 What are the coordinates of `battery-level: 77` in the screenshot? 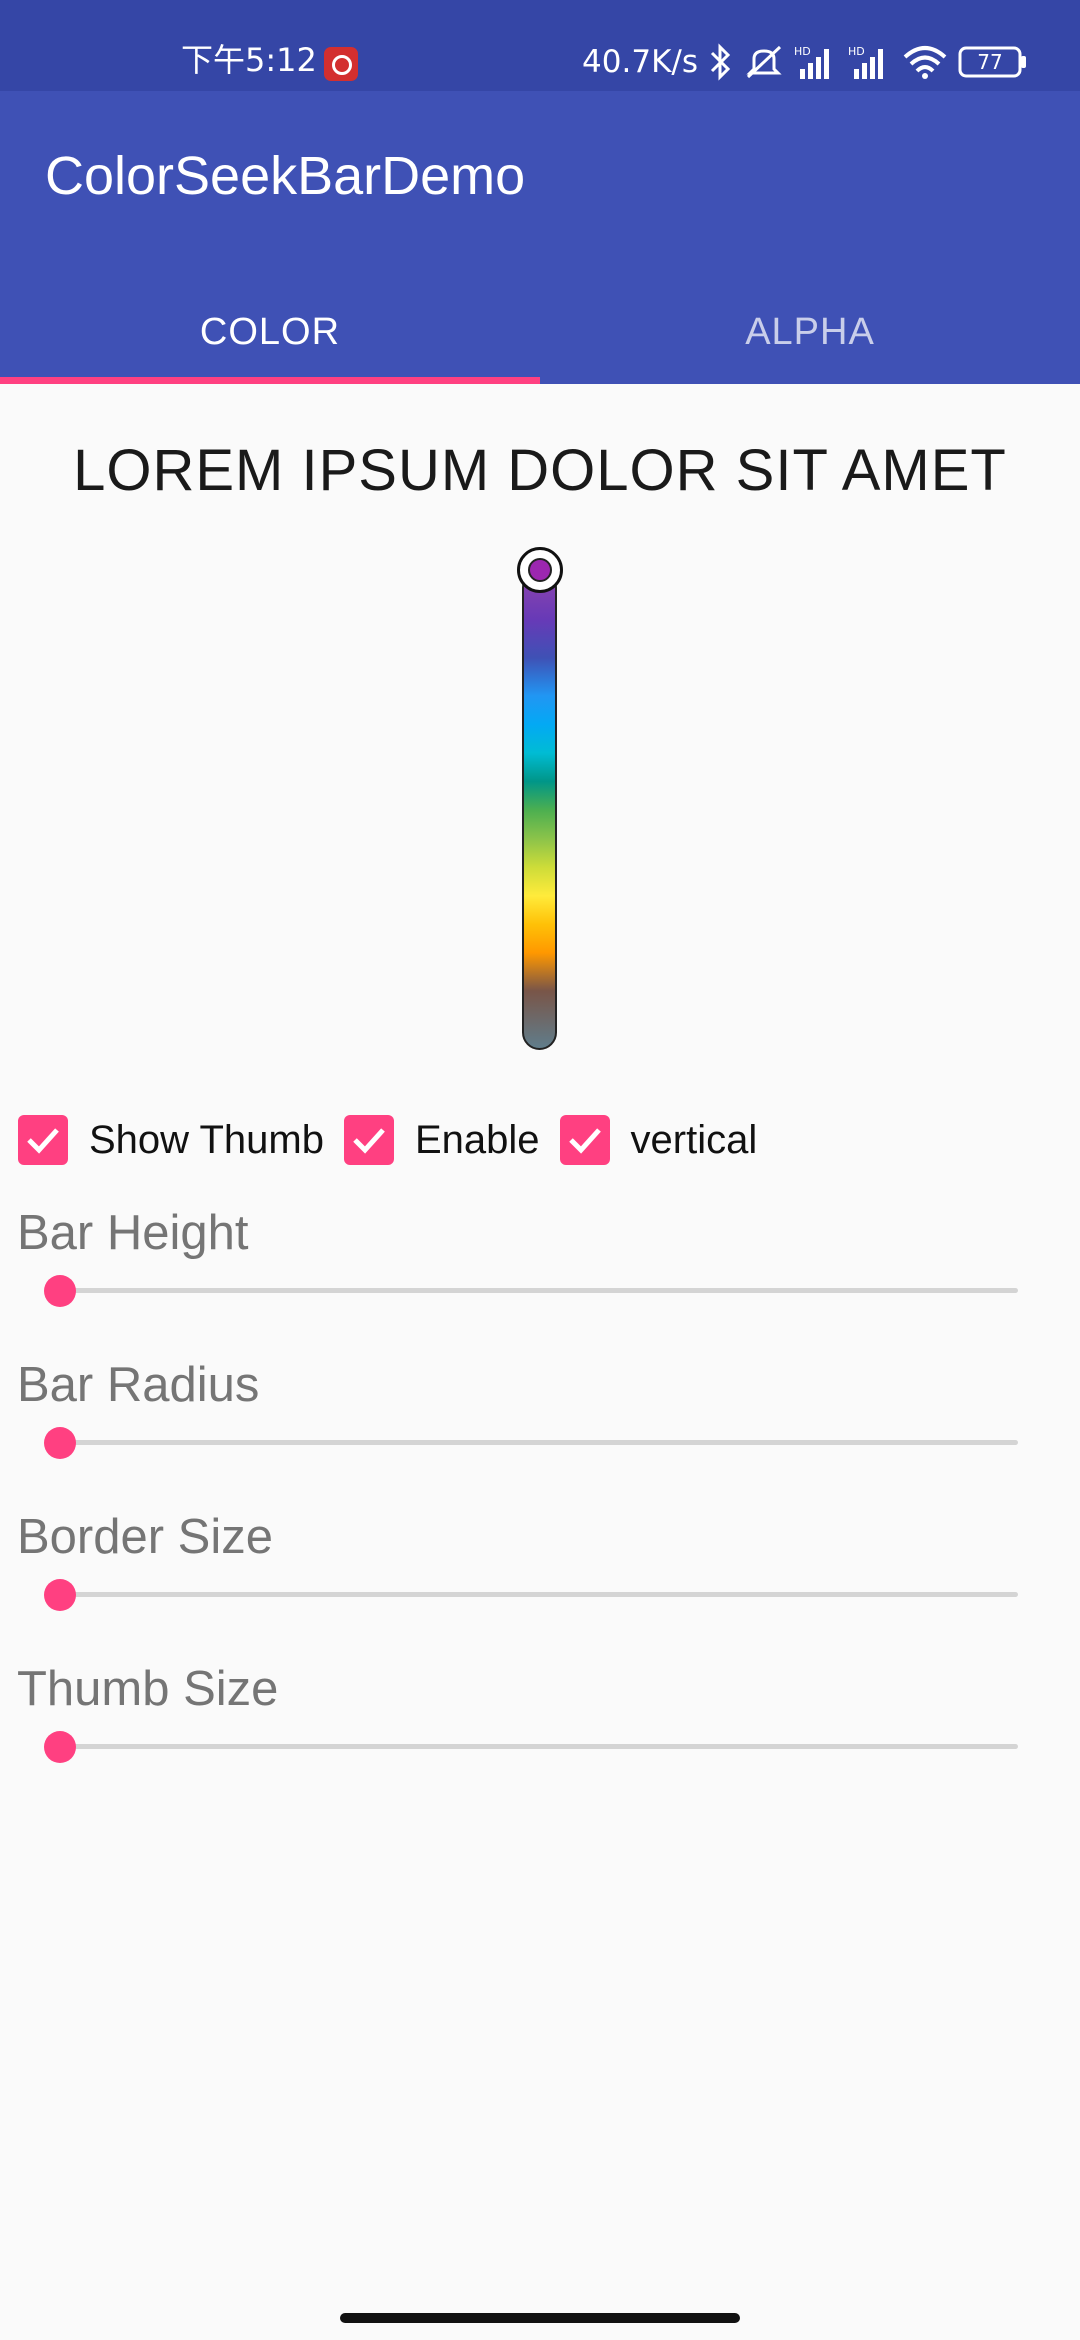 It's located at (990, 62).